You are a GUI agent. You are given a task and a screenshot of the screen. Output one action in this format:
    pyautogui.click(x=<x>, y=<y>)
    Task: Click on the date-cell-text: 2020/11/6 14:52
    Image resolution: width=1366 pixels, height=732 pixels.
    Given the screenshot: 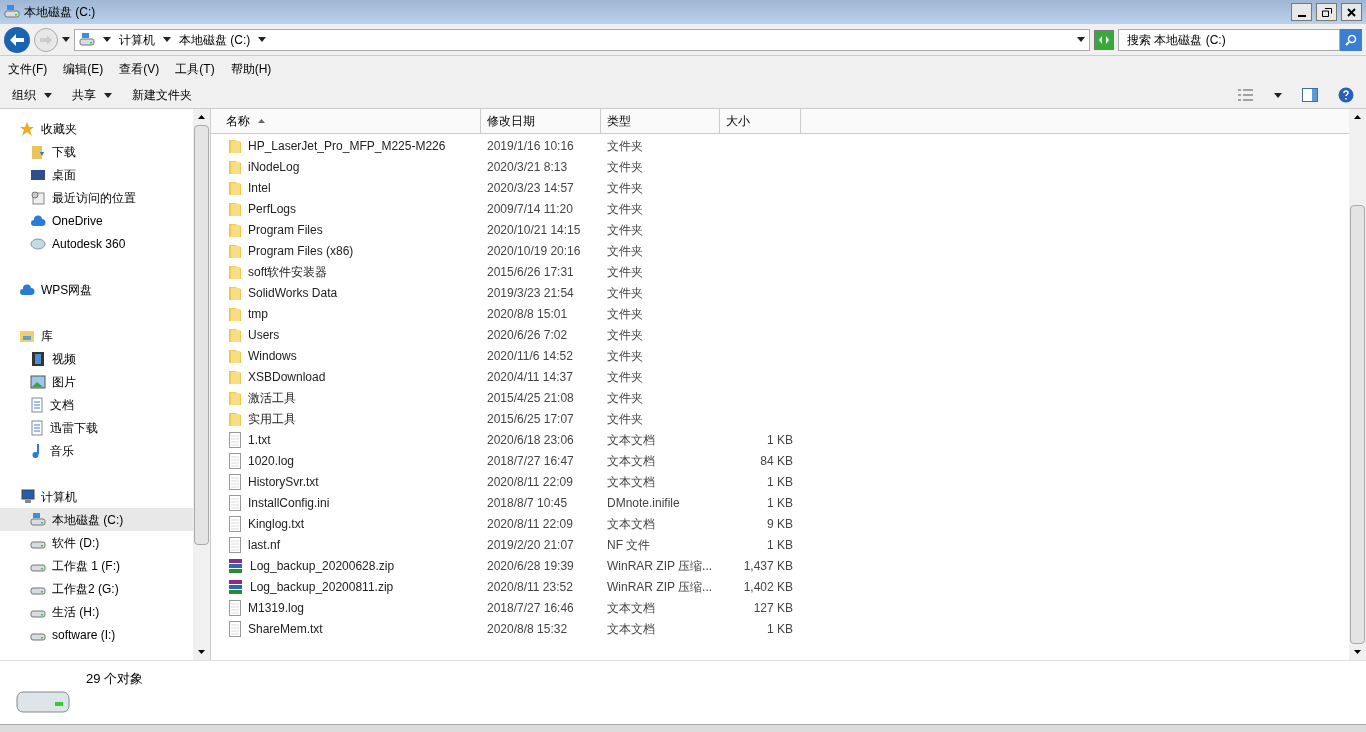 What is the action you would take?
    pyautogui.click(x=530, y=356)
    